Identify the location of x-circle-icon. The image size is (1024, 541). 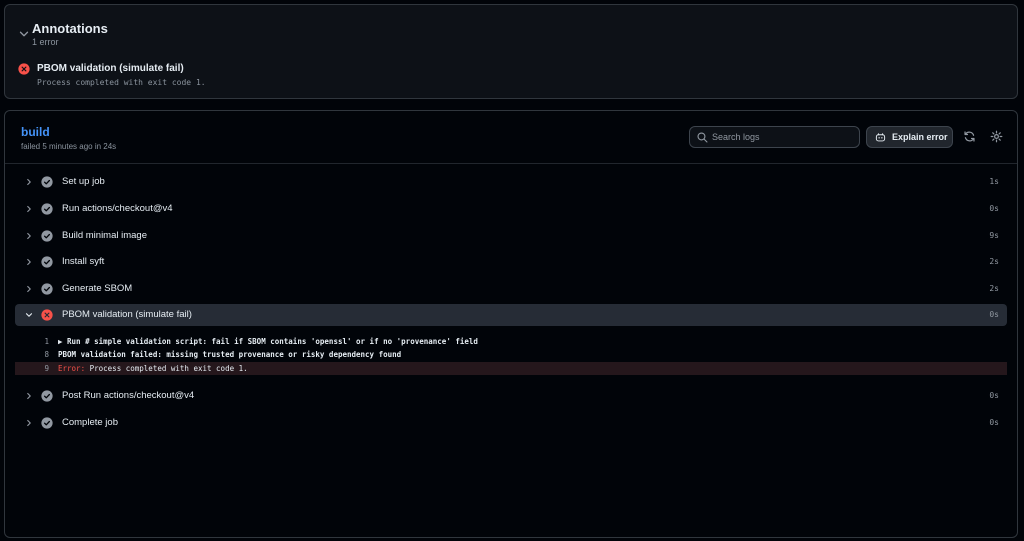
(47, 315).